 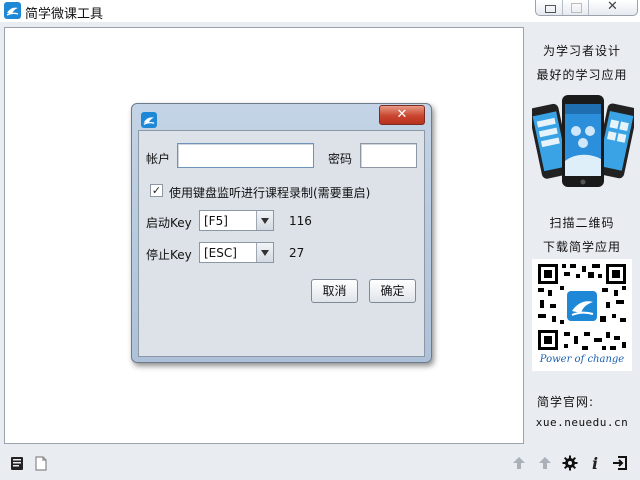 I want to click on app-logo-icon, so click(x=12, y=10).